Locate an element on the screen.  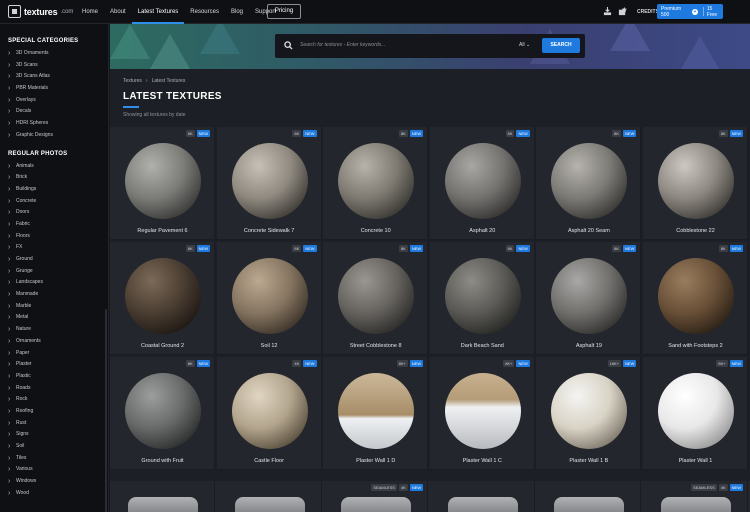
regular-item: Manmade is located at coordinates (54, 295).